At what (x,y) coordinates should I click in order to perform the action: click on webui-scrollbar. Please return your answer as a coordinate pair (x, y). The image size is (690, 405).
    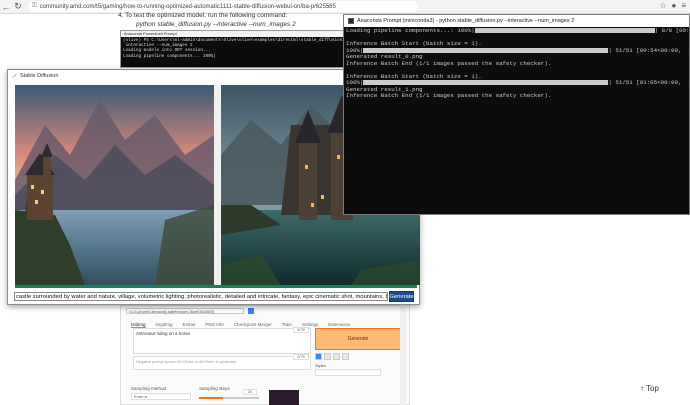
    Looking at the image, I should click on (403, 355).